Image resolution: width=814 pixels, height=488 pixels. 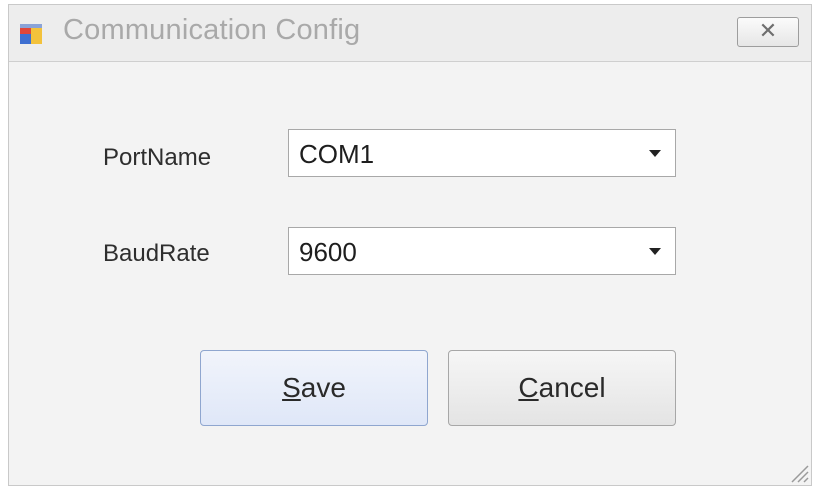 I want to click on save-button: Save, so click(x=314, y=388).